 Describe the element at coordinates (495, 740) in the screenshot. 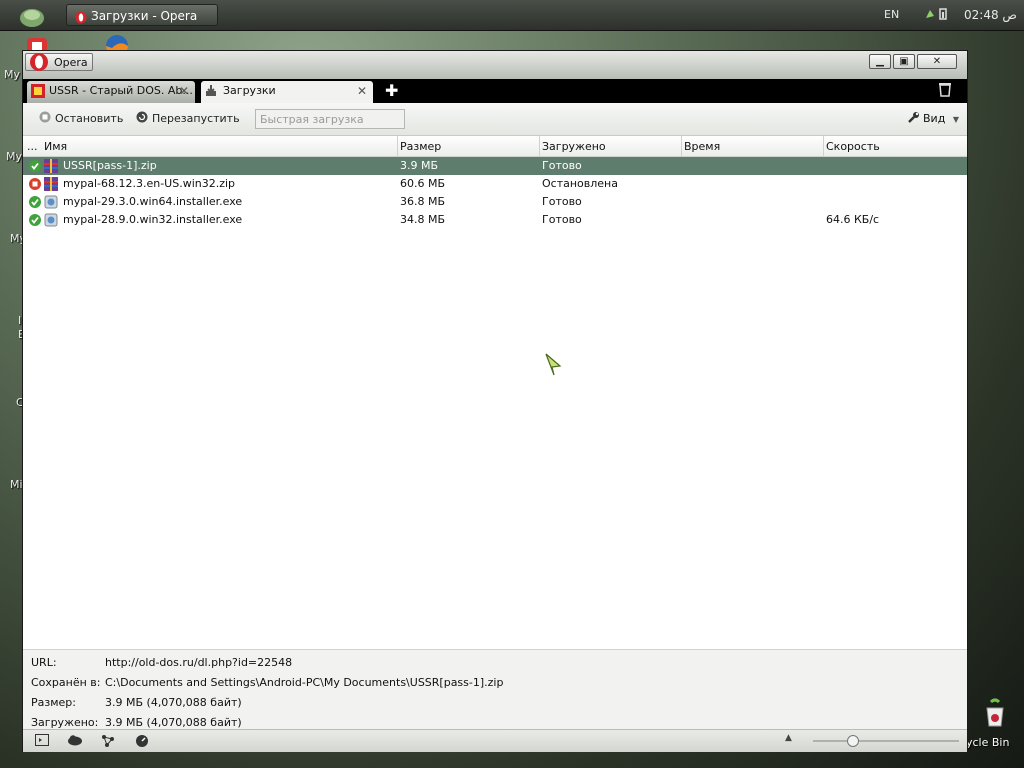

I see `status-bar: ▲` at that location.